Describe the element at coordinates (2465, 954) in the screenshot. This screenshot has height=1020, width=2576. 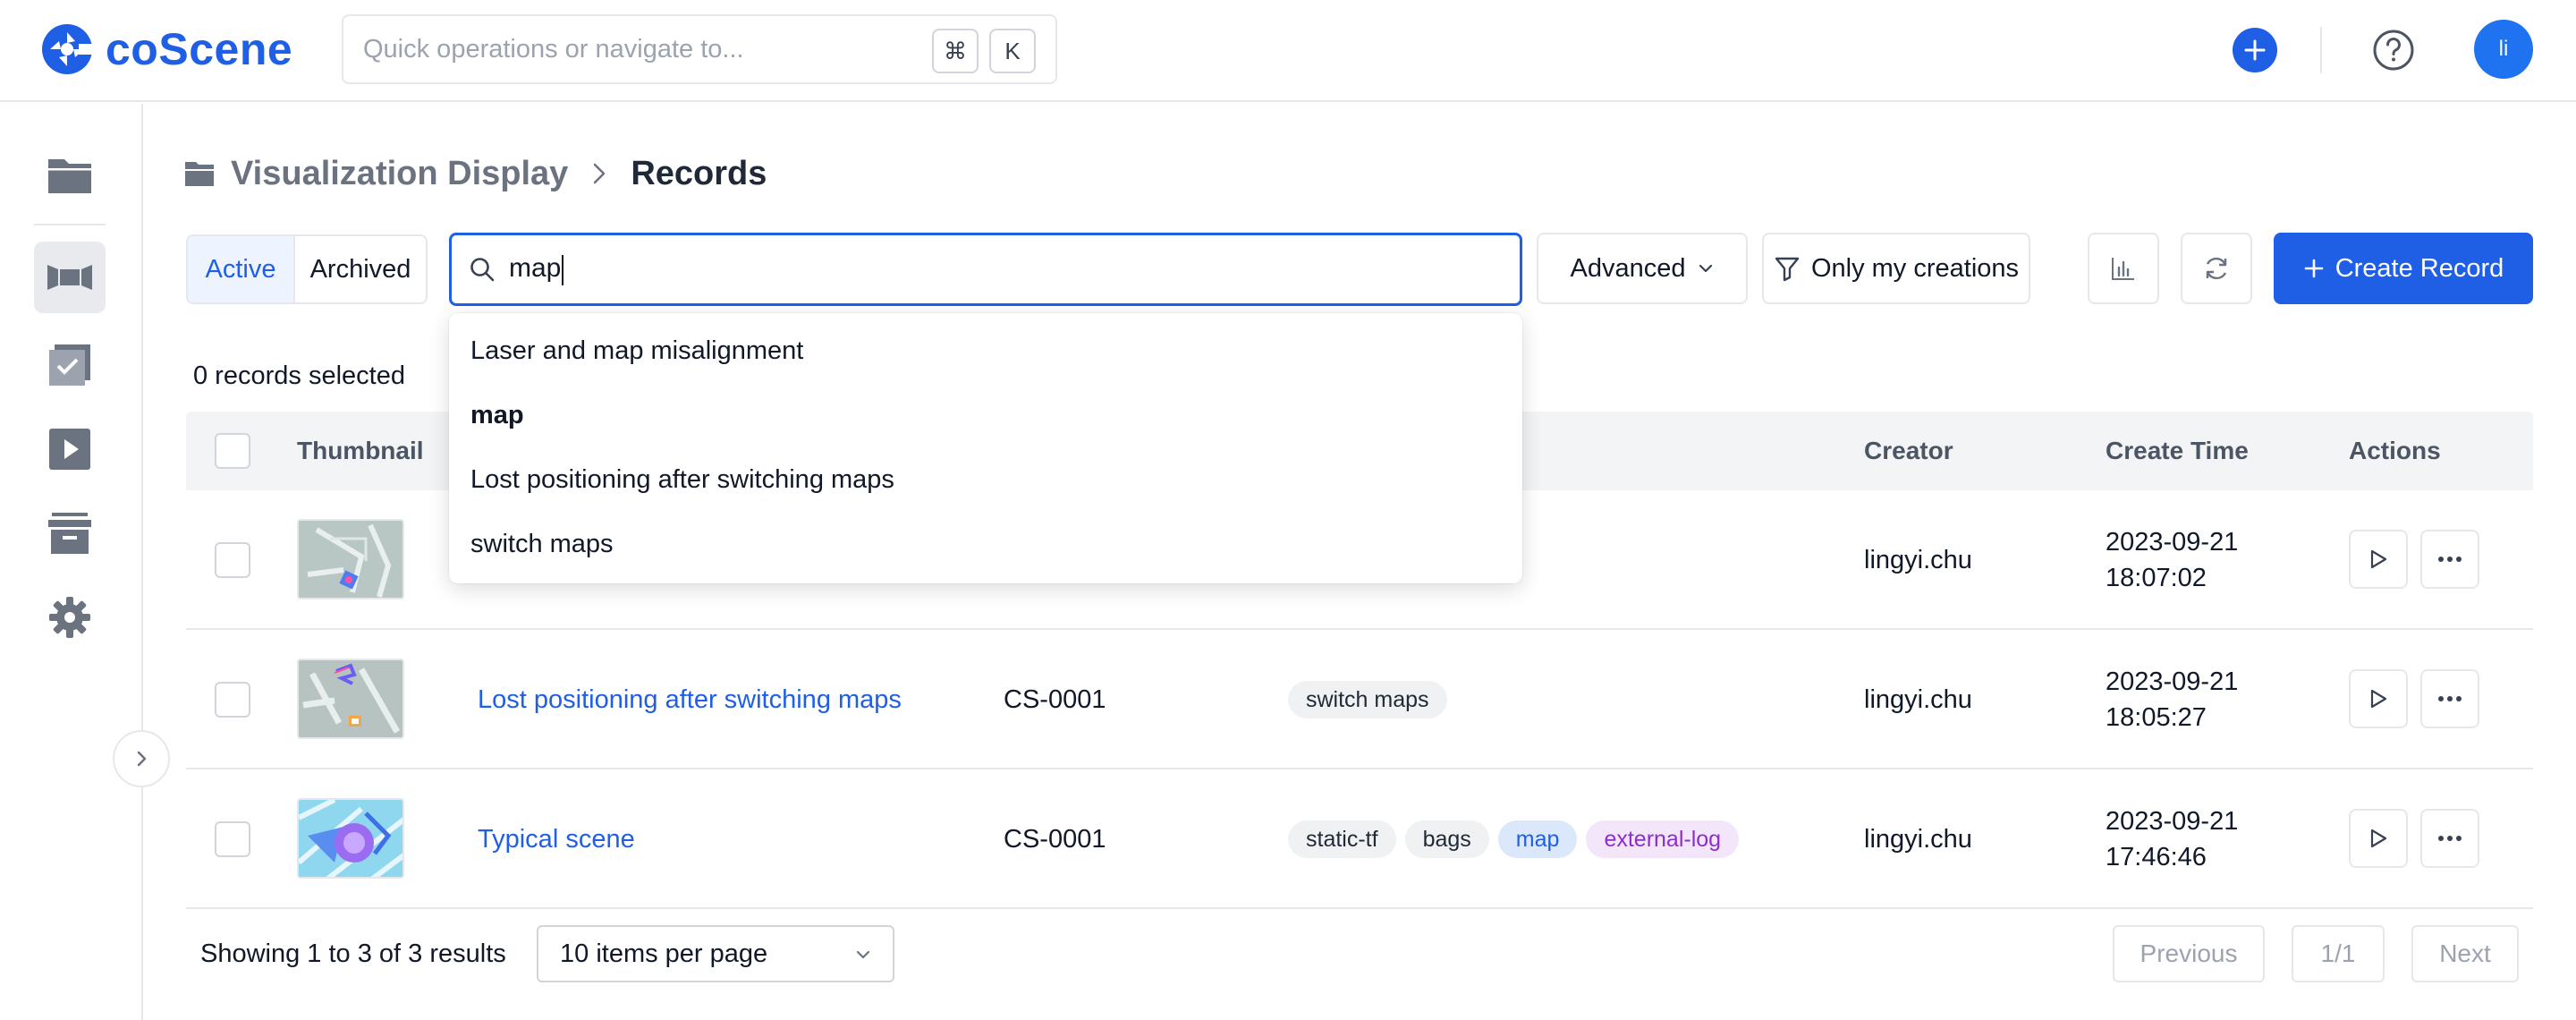
I see `next-page-button: Next` at that location.